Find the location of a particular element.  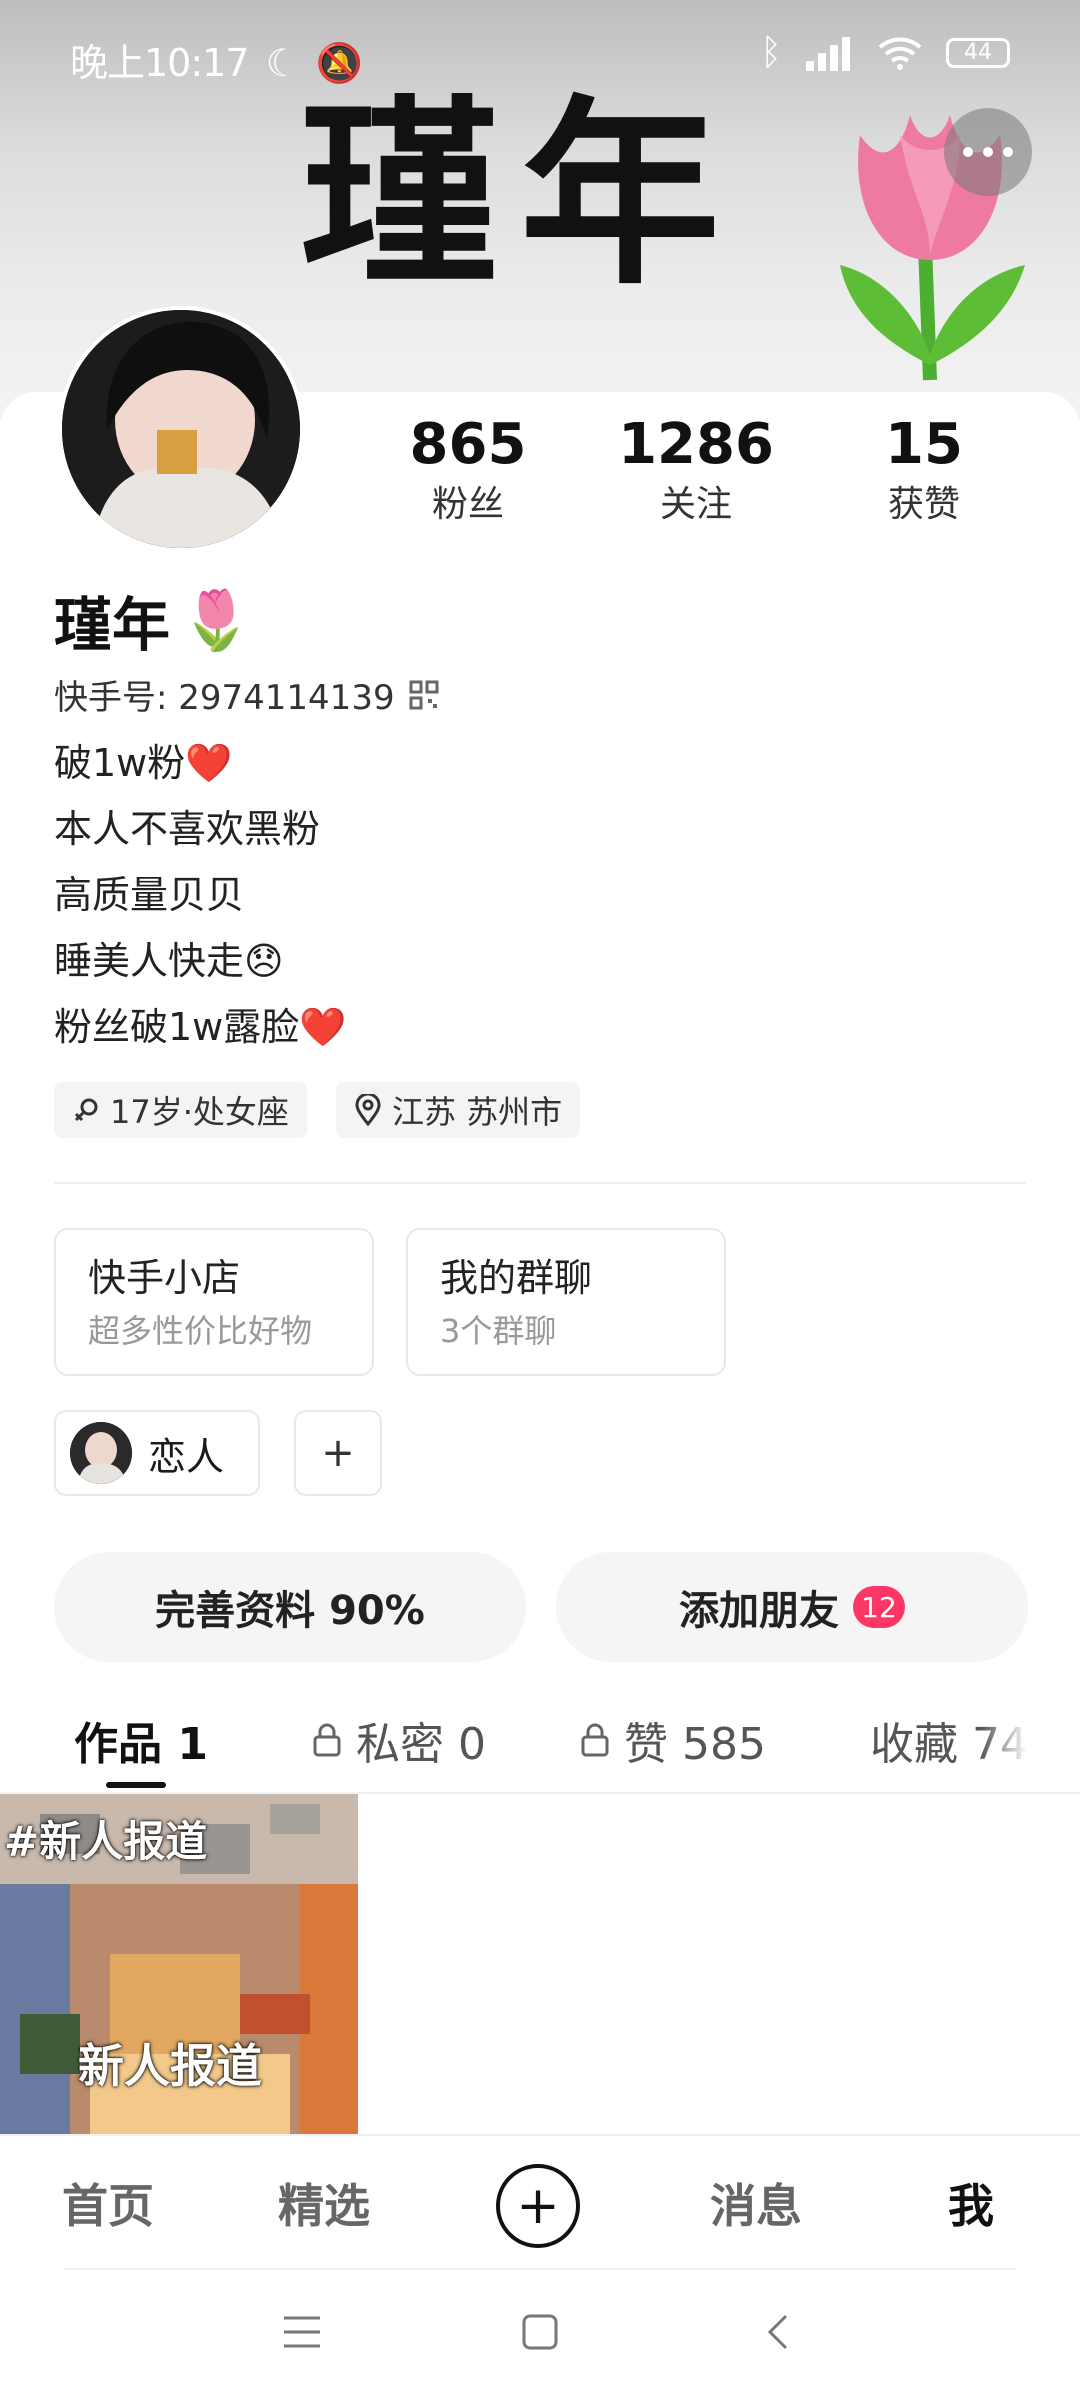

gender-icon is located at coordinates (86, 1110).